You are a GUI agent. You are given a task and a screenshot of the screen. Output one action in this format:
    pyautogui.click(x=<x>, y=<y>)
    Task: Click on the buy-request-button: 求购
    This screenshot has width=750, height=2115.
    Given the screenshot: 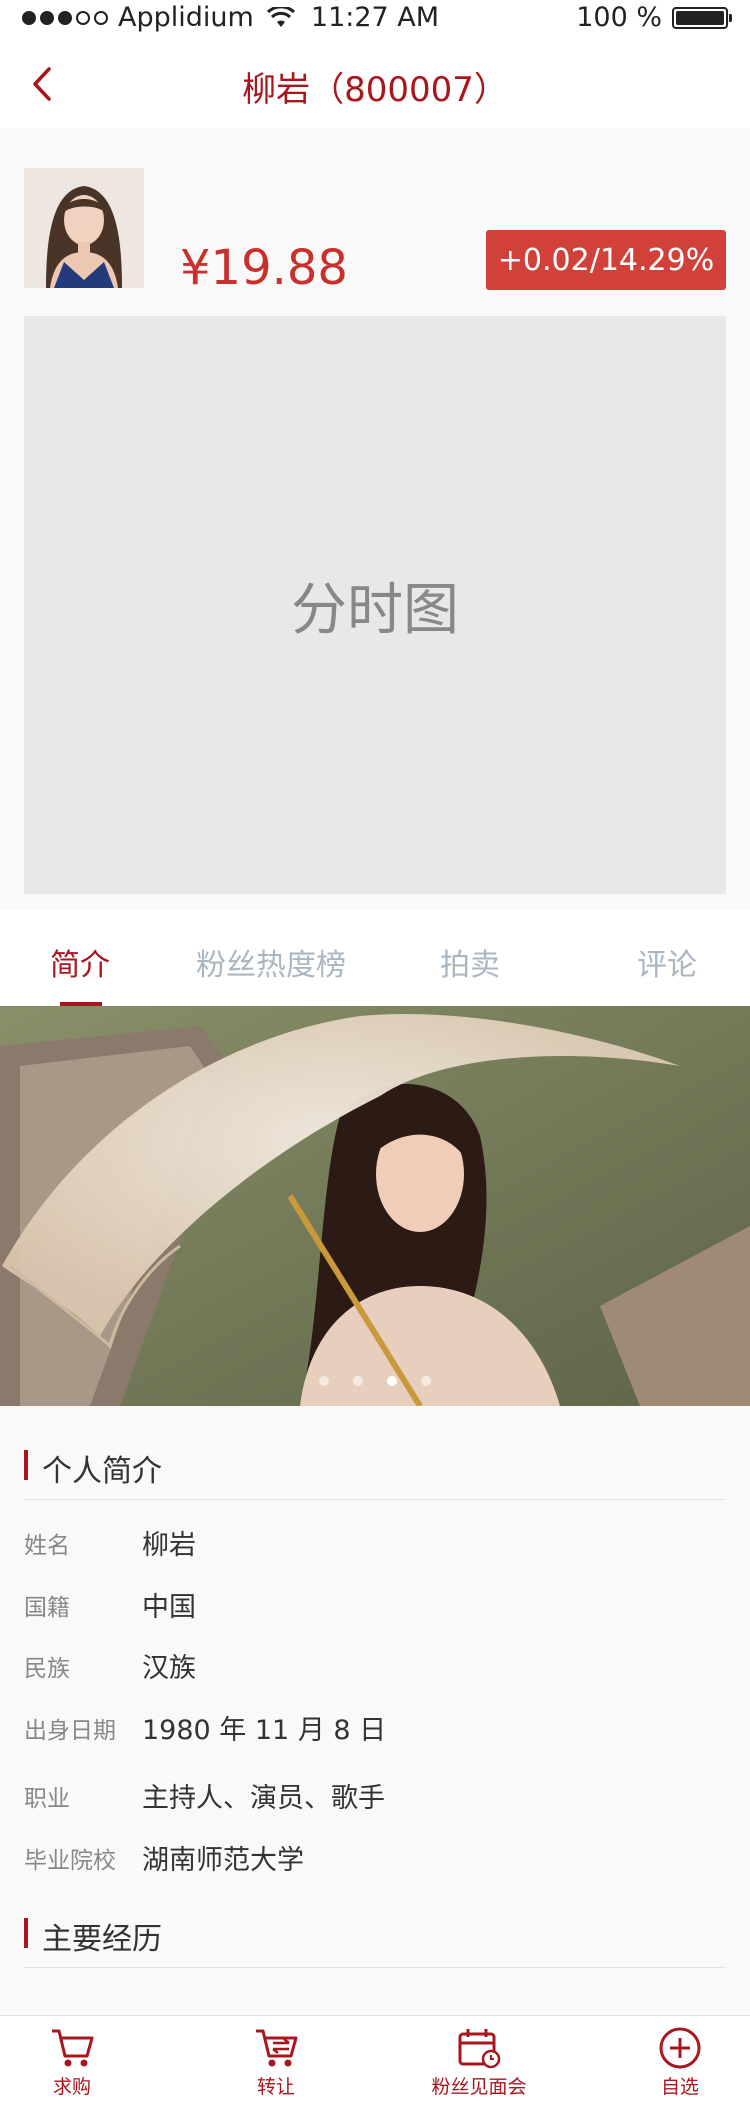 What is the action you would take?
    pyautogui.click(x=76, y=2062)
    